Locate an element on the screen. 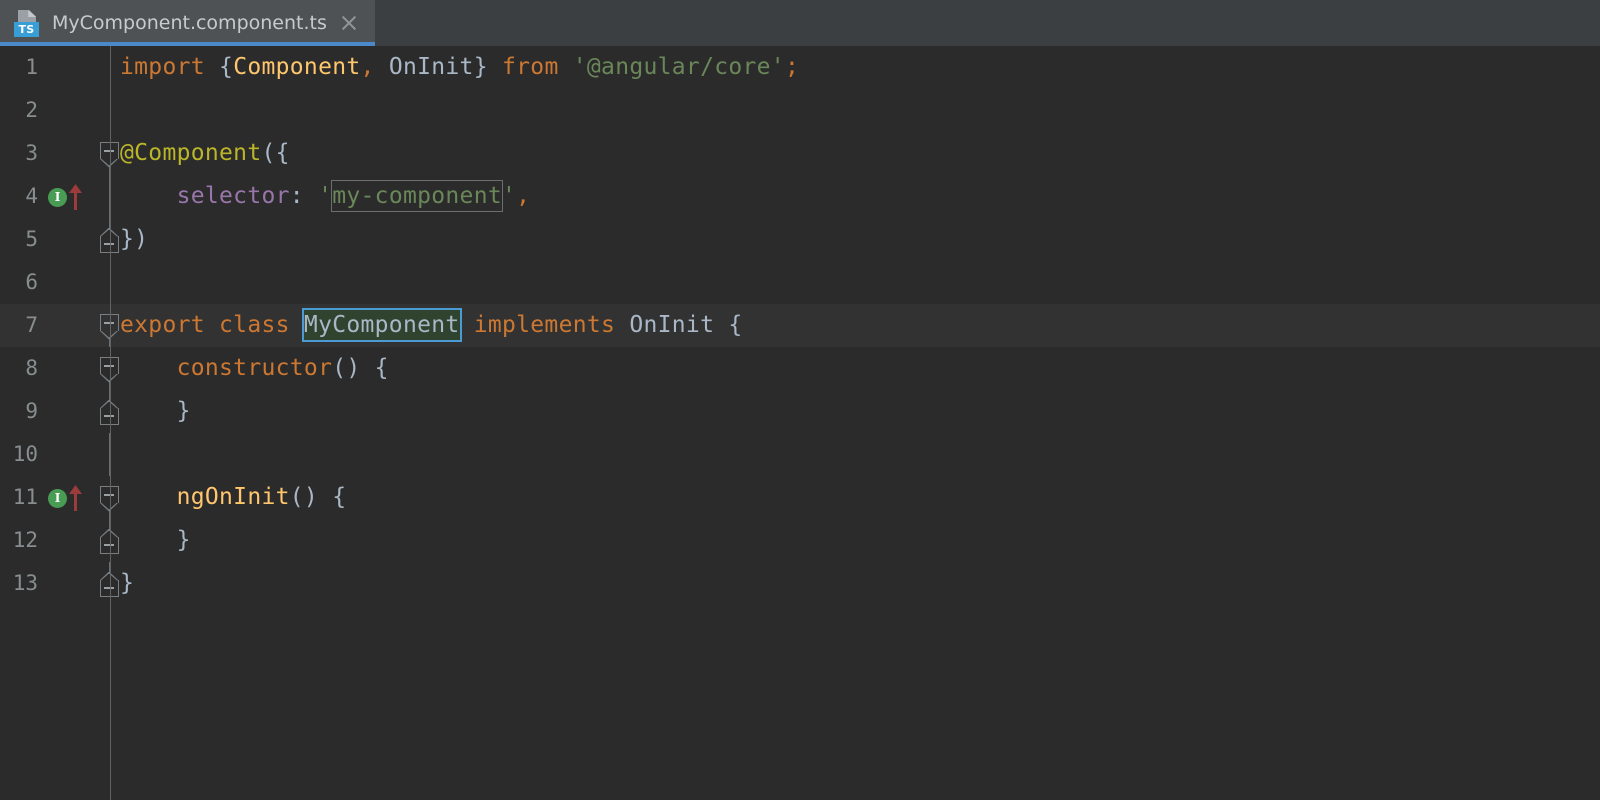  editor-tab-label: MyComponent.component.ts is located at coordinates (189, 23).